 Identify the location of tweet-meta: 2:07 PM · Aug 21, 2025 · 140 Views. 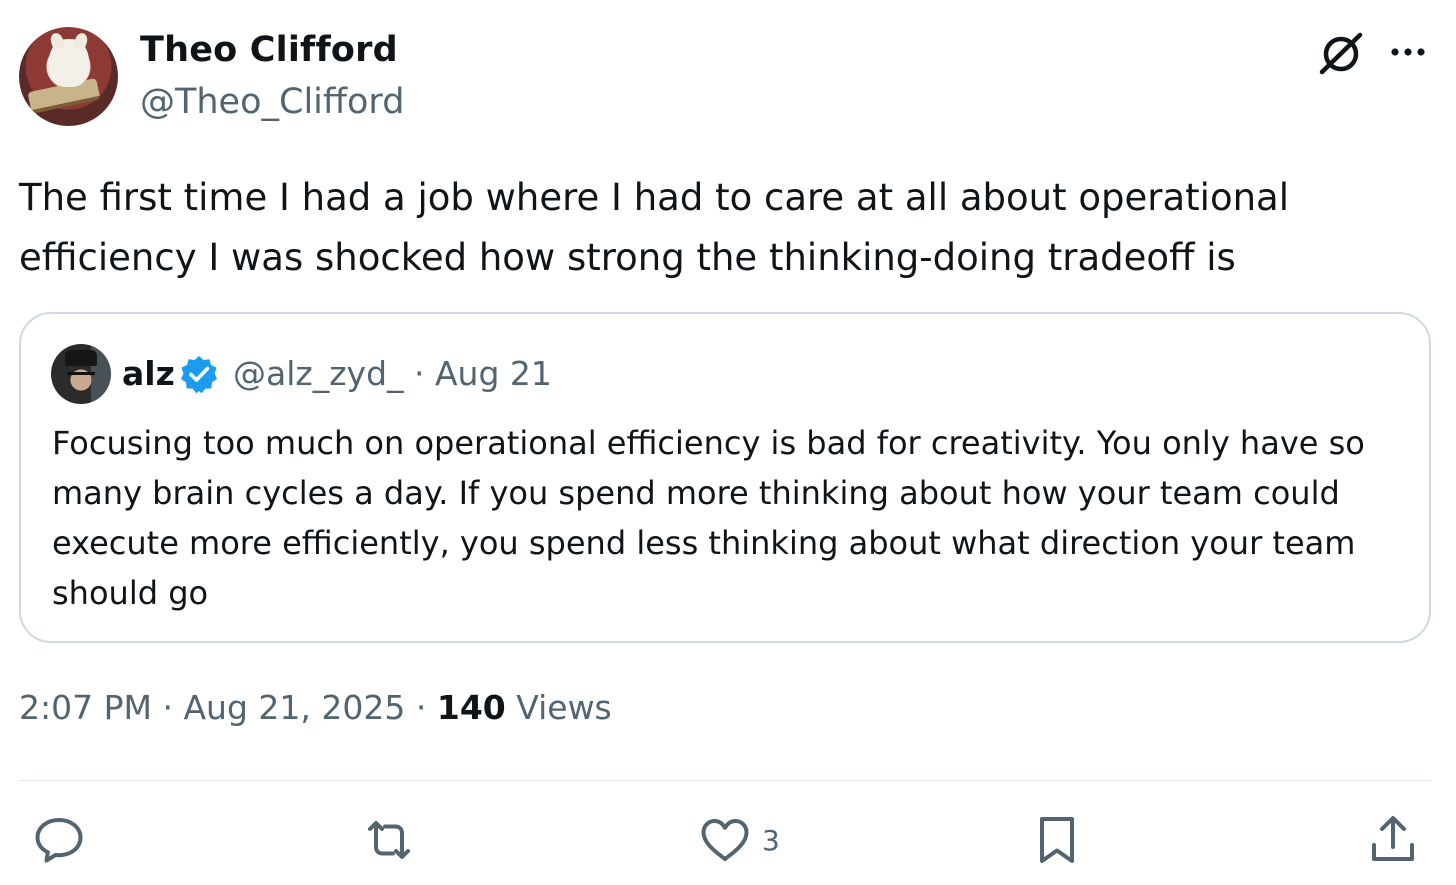
(315, 707).